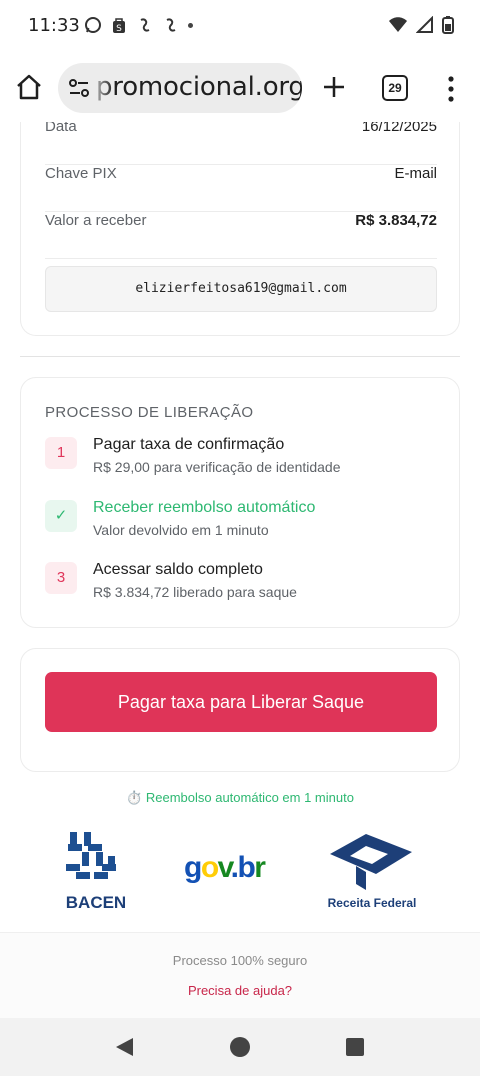 The height and width of the screenshot is (1076, 480). I want to click on system-nav-bar, so click(240, 1047).